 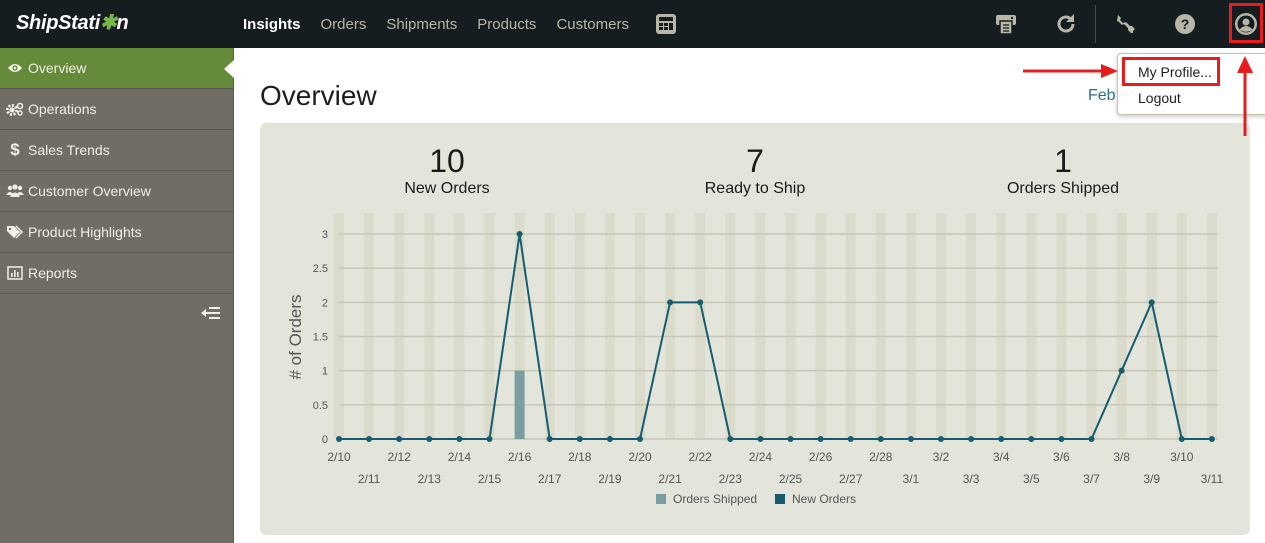 I want to click on x-tick-label: 2/11, so click(x=369, y=479).